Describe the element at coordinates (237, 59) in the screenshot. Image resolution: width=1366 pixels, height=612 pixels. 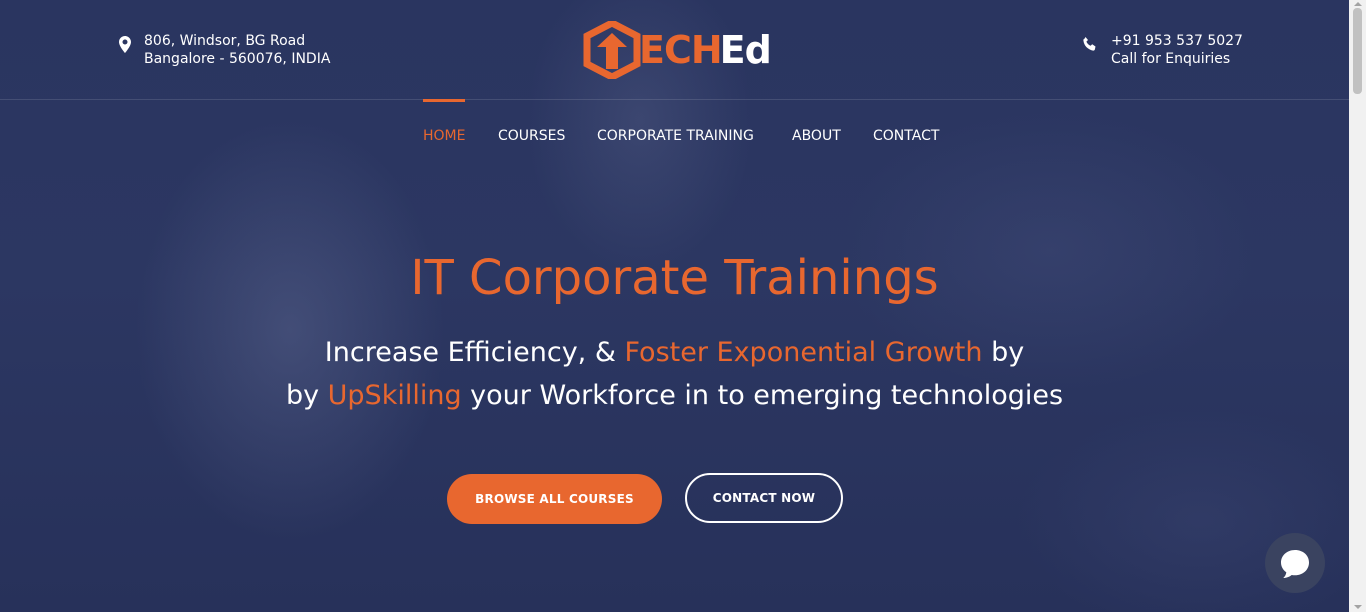
I see `address-line-2: Bangalore - 560076, INDIA` at that location.